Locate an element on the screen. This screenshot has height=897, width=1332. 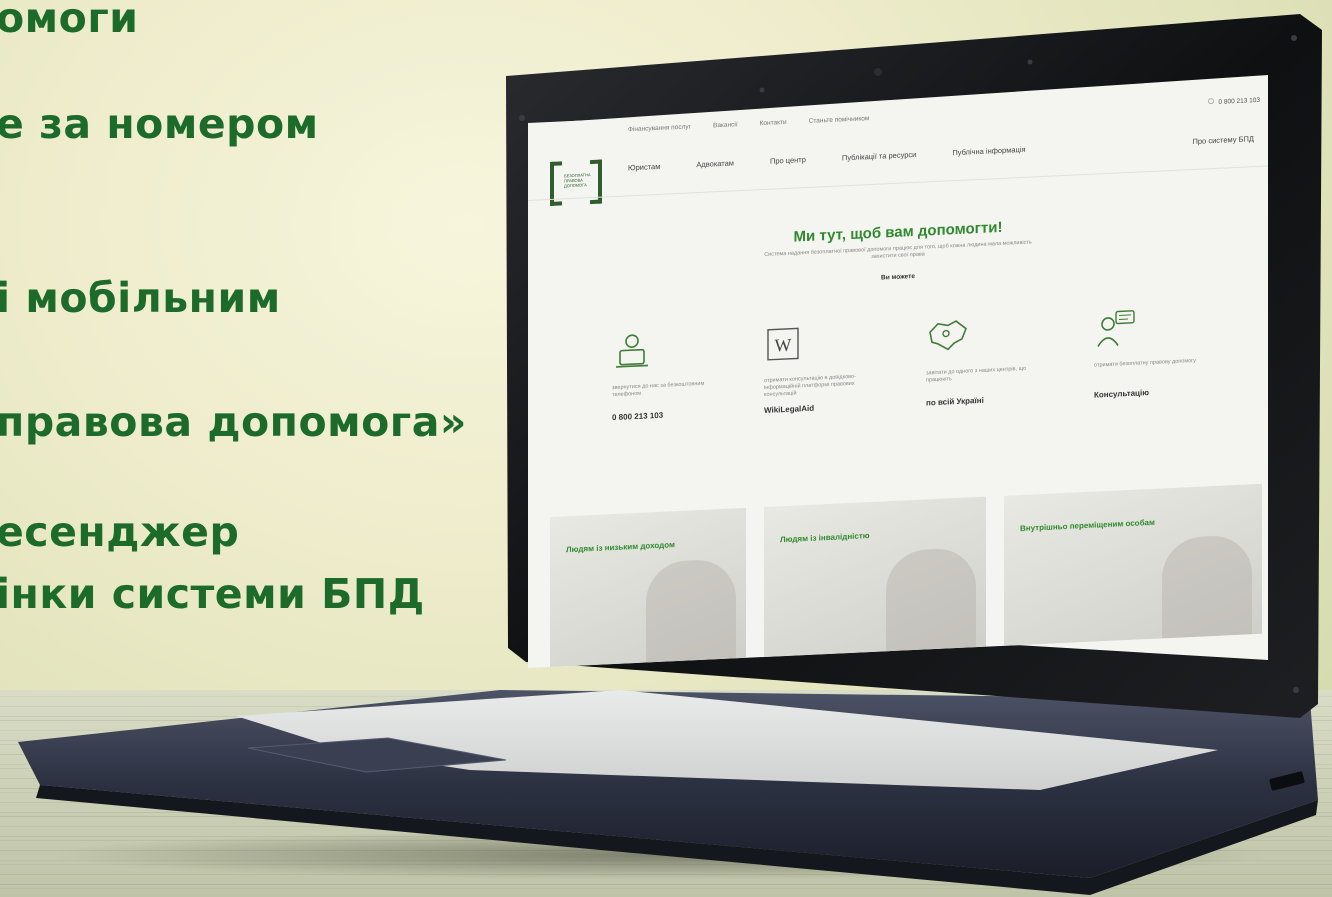
nav-item: Про центр is located at coordinates (788, 160).